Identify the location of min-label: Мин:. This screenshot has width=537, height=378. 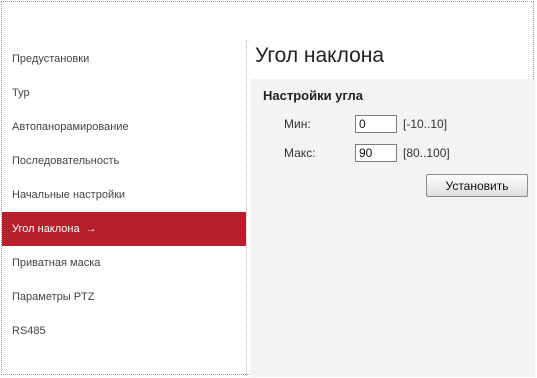
(297, 124).